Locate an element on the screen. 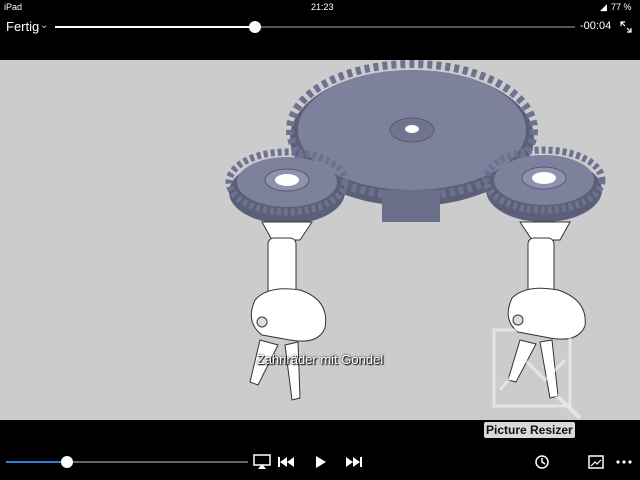  wifi-icon: ◢ is located at coordinates (603, 7).